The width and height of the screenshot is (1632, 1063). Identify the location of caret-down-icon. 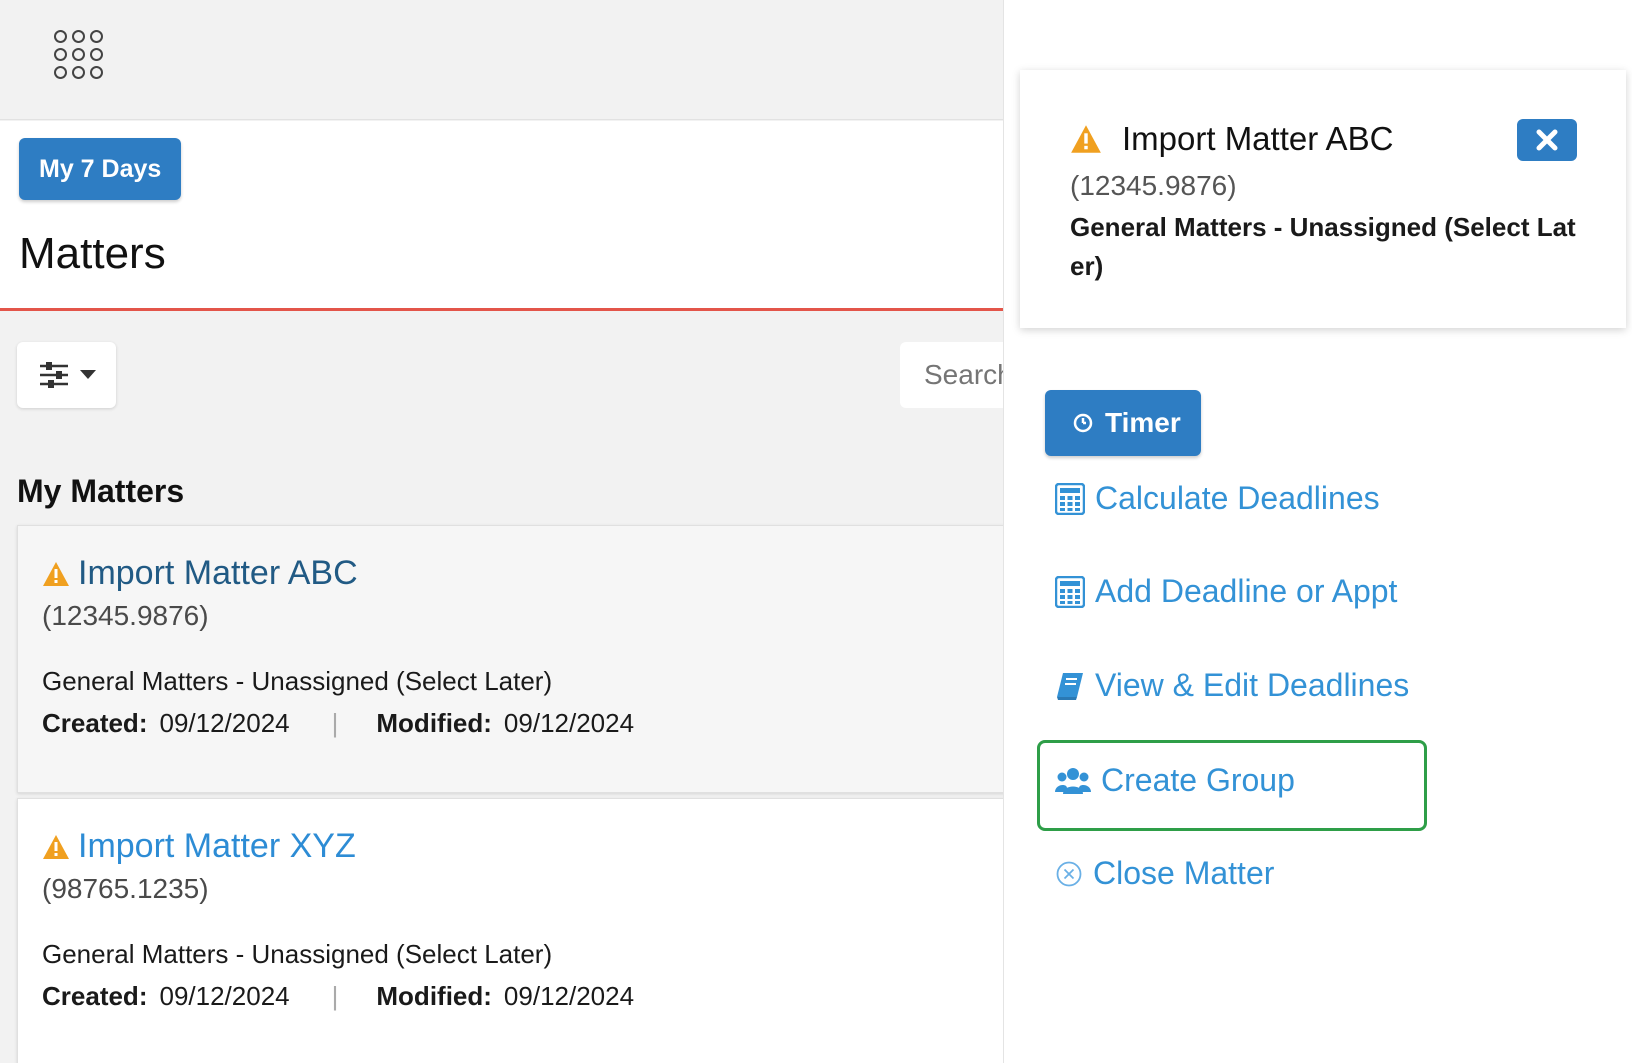
(87, 374).